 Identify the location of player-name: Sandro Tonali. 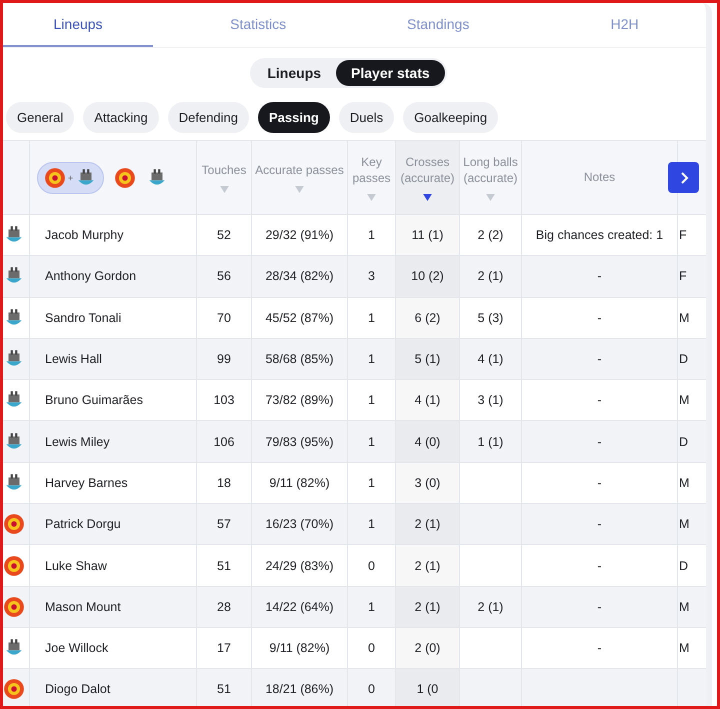
(83, 317).